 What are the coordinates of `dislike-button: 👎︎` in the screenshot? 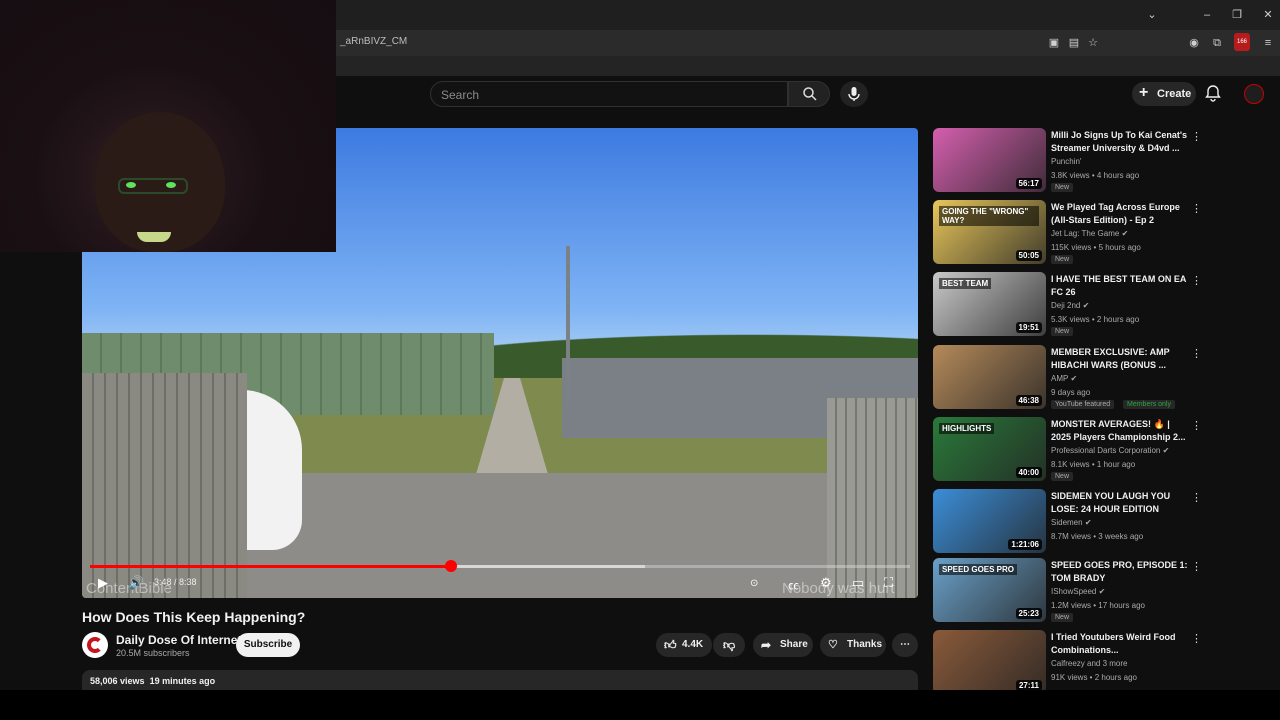 It's located at (729, 645).